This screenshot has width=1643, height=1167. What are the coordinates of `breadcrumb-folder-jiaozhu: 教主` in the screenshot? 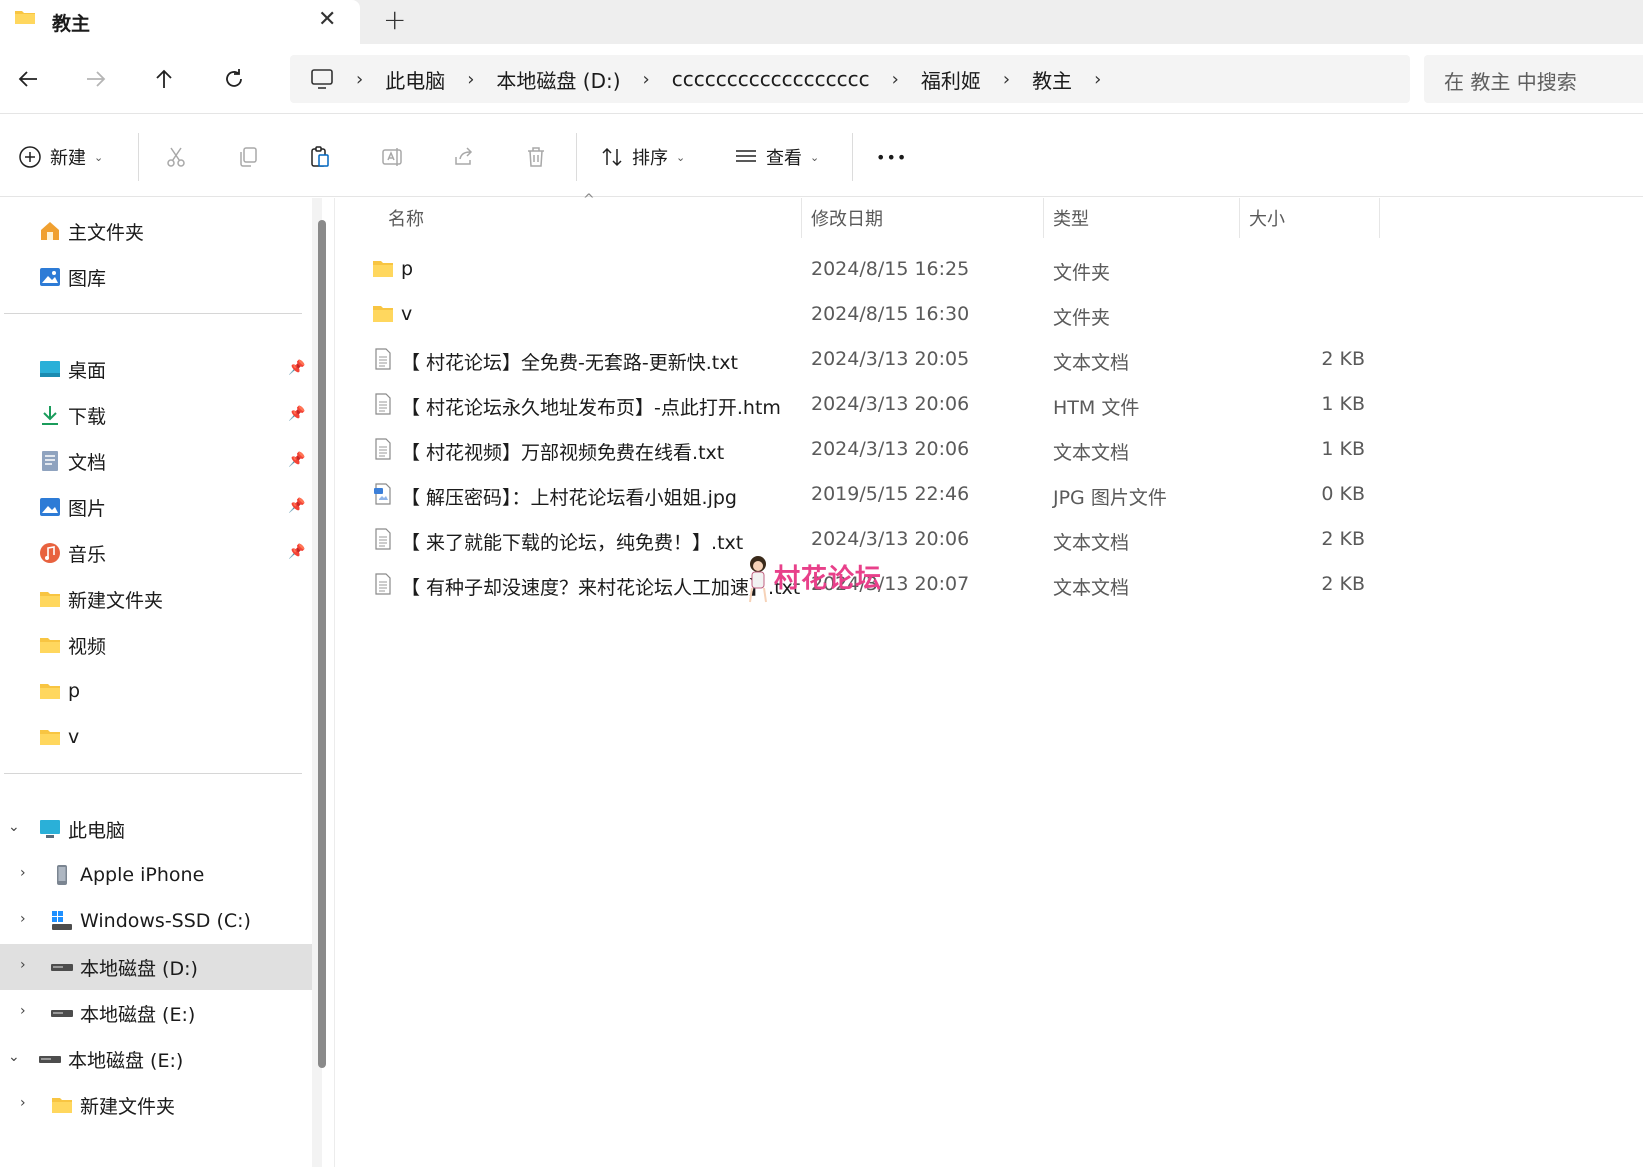 It's located at (1052, 79).